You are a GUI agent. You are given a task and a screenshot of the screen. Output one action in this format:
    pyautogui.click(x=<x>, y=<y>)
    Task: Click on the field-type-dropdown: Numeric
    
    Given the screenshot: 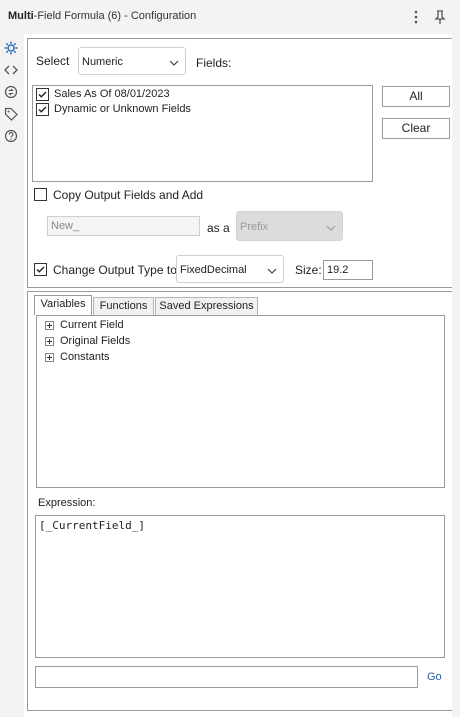 What is the action you would take?
    pyautogui.click(x=132, y=61)
    